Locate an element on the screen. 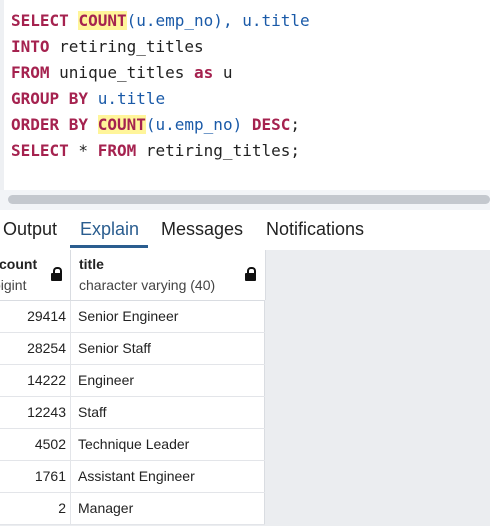 The width and height of the screenshot is (490, 526). column-name: count is located at coordinates (19, 264).